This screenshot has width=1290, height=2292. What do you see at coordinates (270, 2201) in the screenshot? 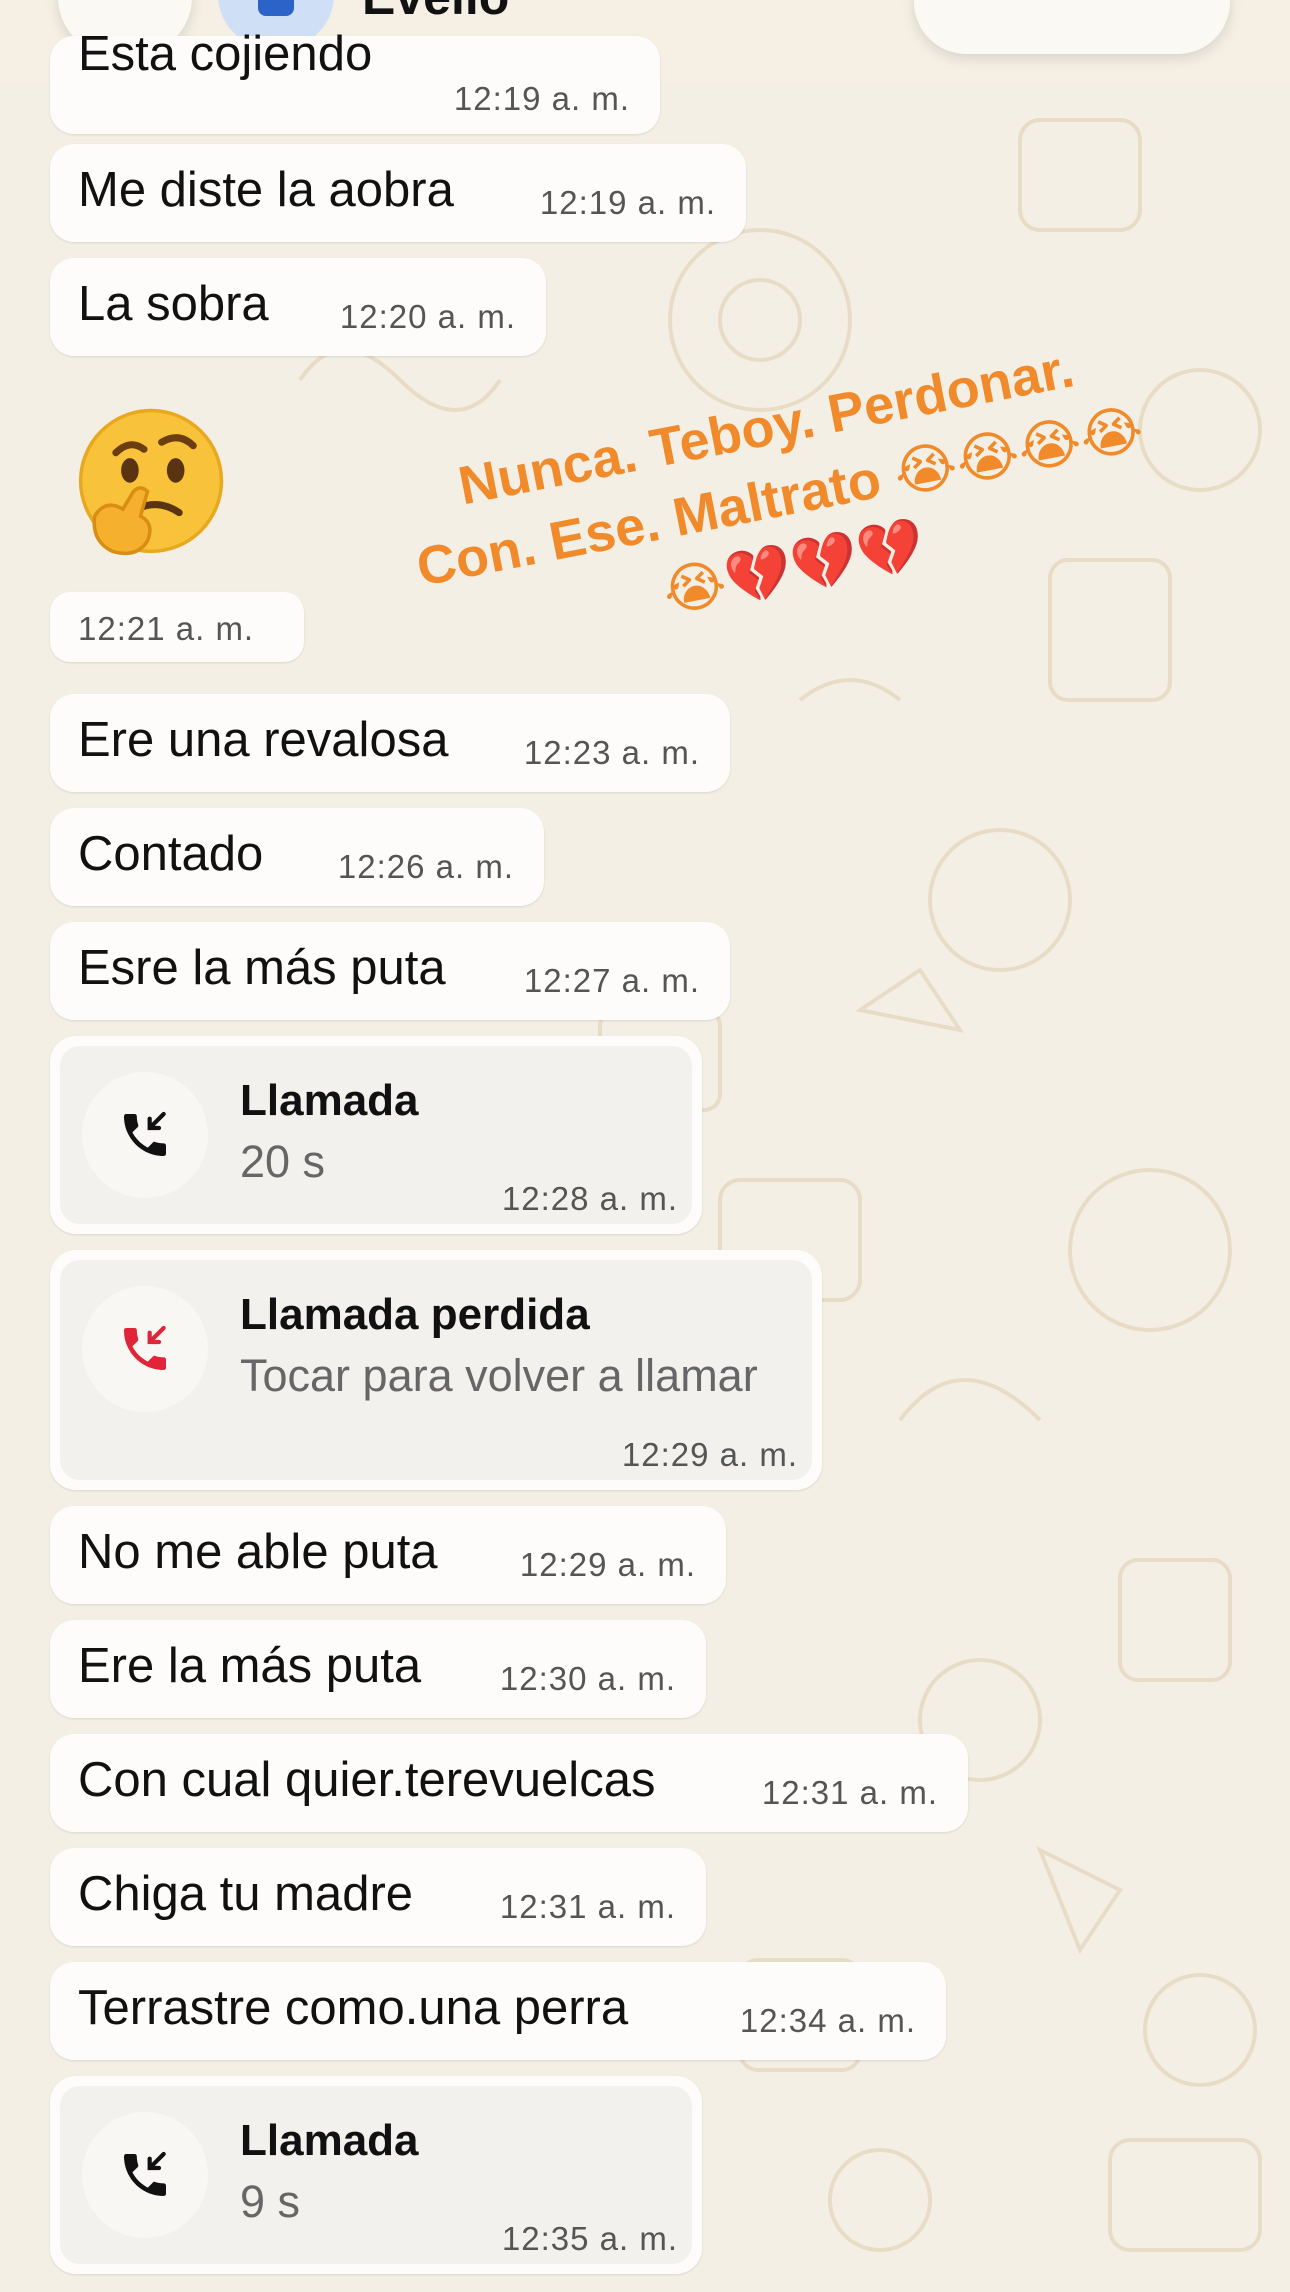
I see `call-duration: 9 s` at bounding box center [270, 2201].